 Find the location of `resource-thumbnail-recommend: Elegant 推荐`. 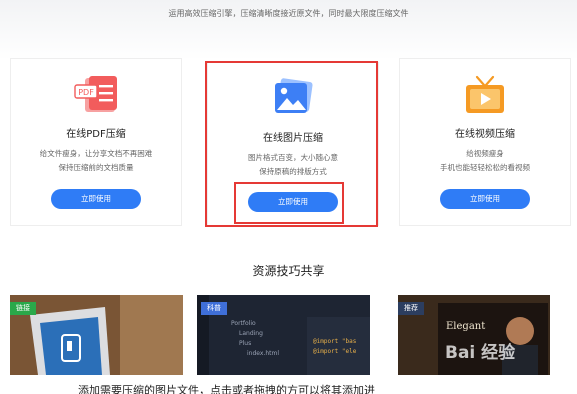

resource-thumbnail-recommend: Elegant 推荐 is located at coordinates (474, 335).